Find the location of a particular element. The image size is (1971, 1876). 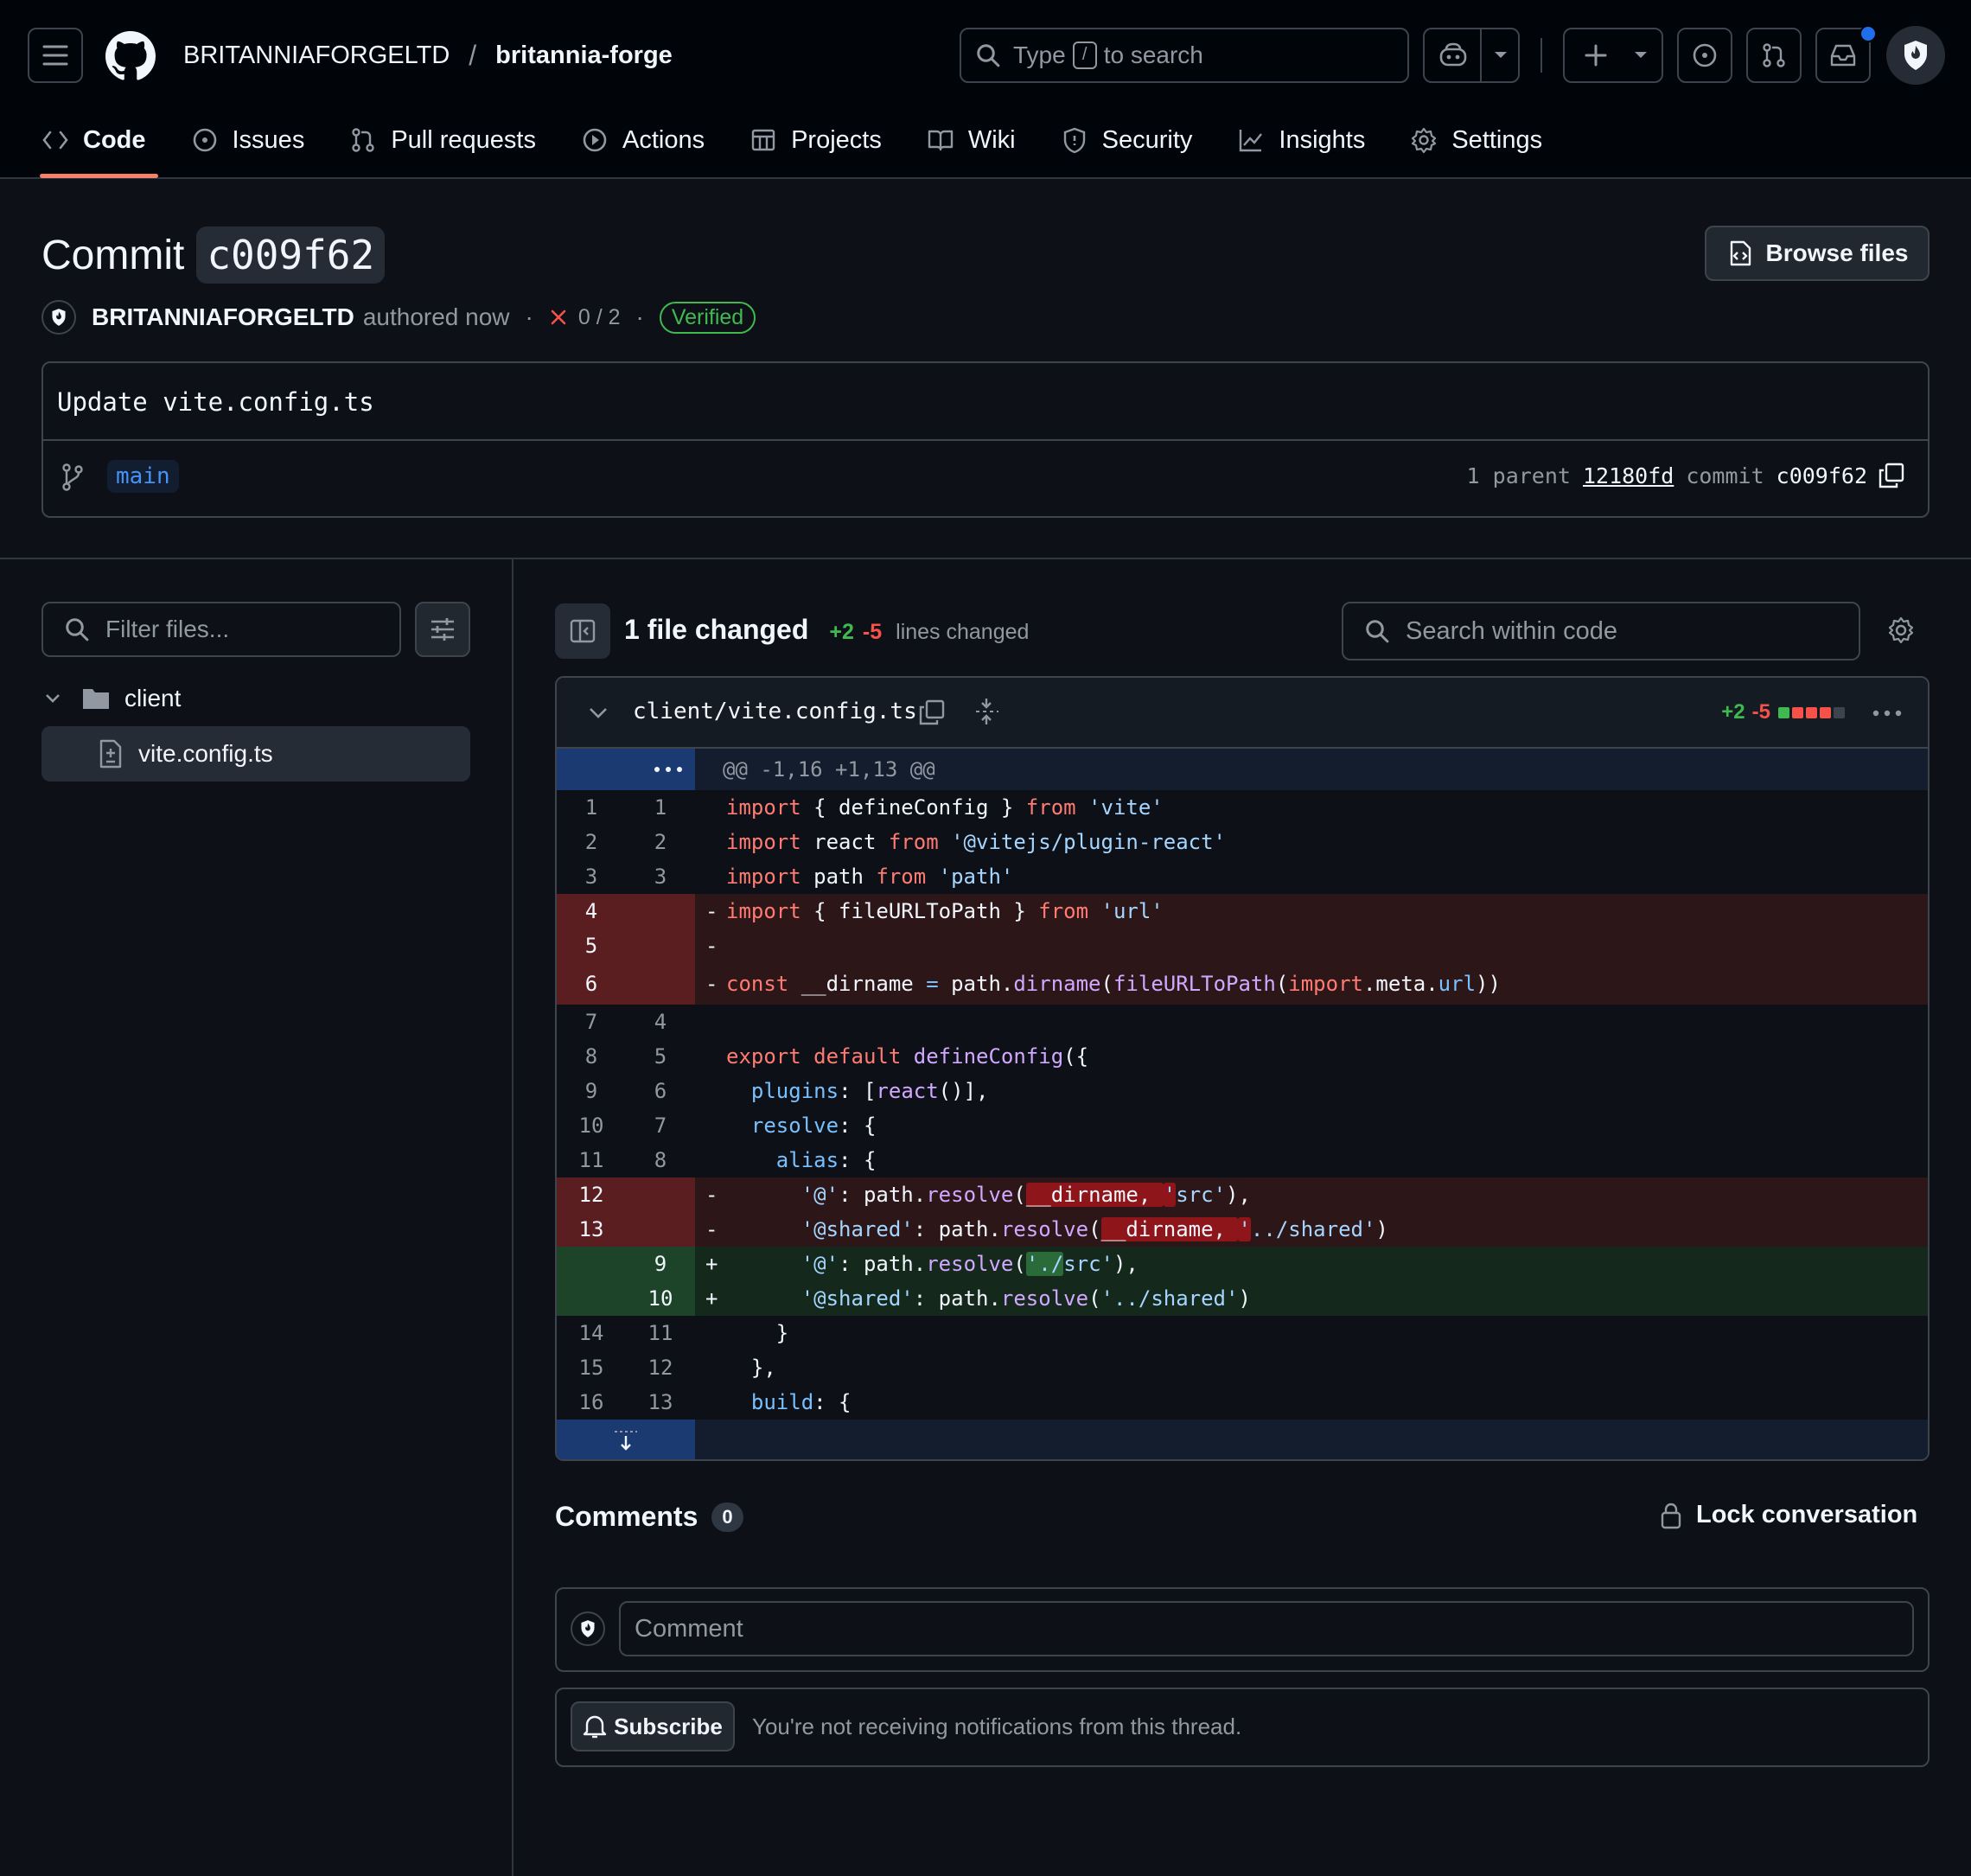

diff-marker: - is located at coordinates (711, 911).